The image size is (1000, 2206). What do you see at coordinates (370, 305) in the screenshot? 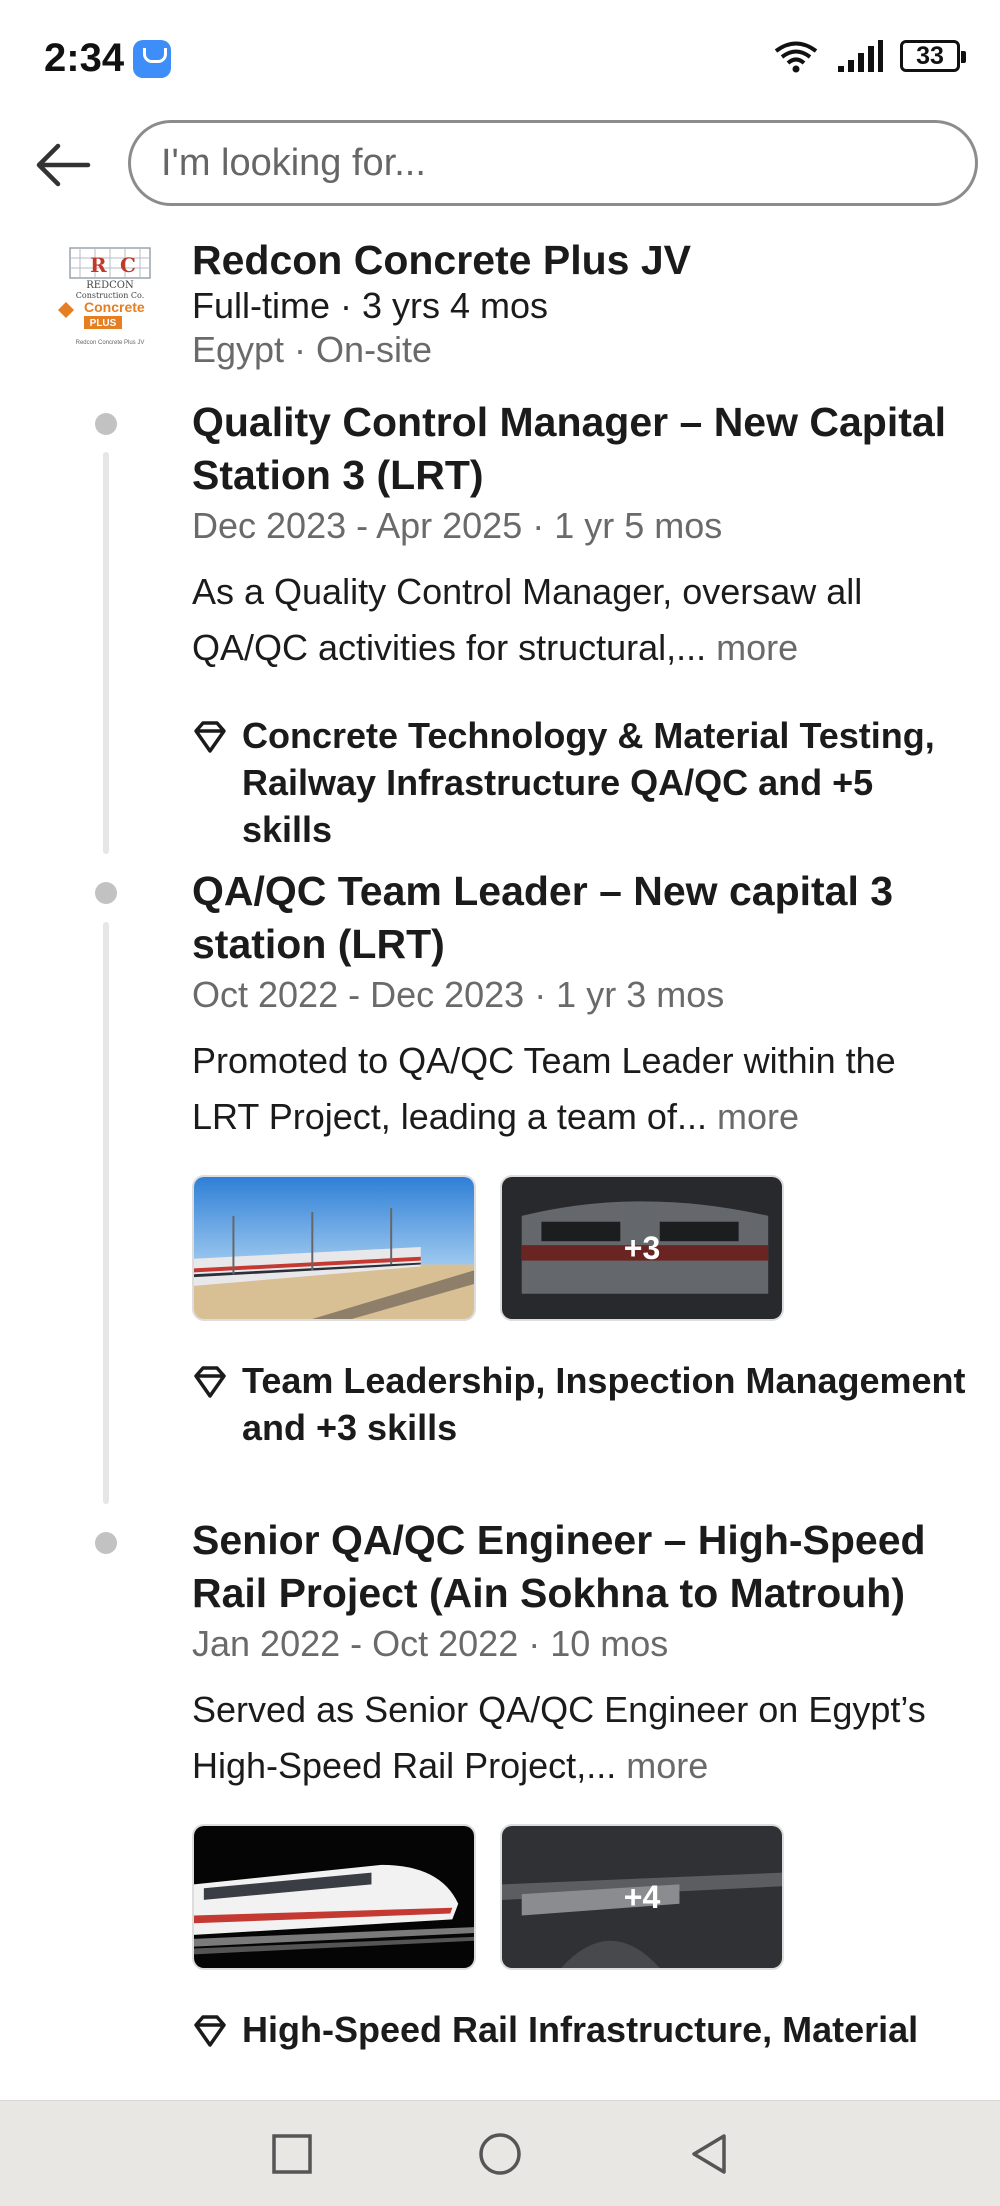
I see `employment-type-duration: Full-time · 3 yrs 4 mos` at bounding box center [370, 305].